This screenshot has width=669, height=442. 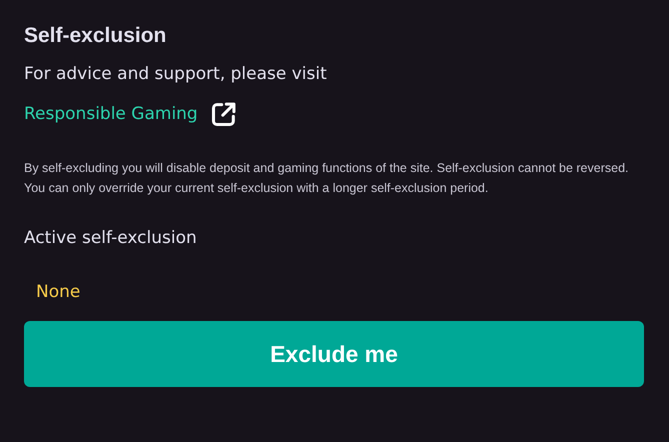 I want to click on notice-text: By self-excluding you will disable deposit and gaming functions of the site. Self-exclusion cannot be reversed. You can only override your current self-exclusion with a longer self-exclusion period., so click(x=327, y=178).